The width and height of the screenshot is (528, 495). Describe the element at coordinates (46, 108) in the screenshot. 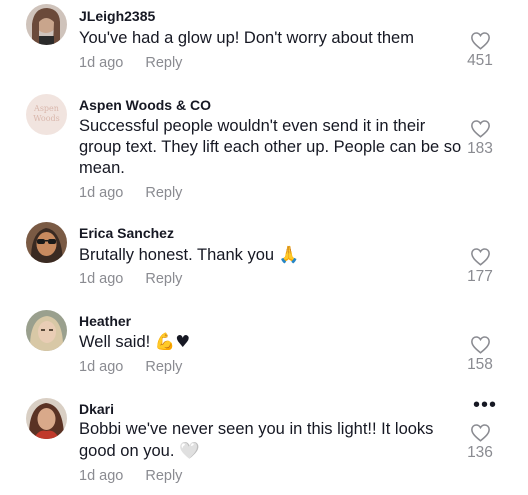

I see `avatar-logo-text: Aspen` at that location.